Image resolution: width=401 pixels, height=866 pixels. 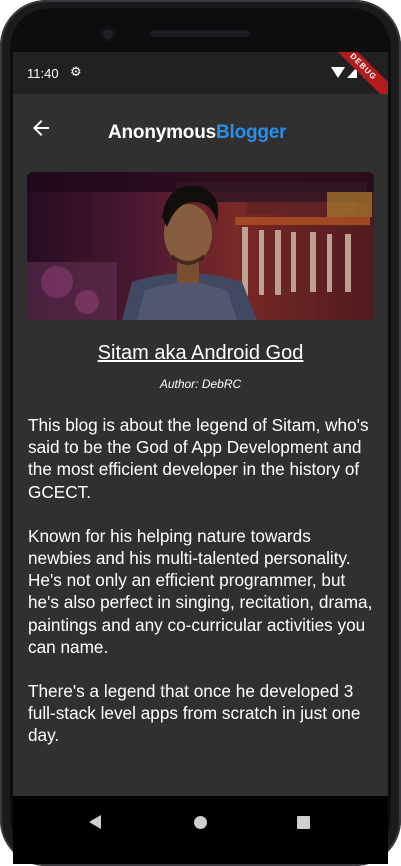 What do you see at coordinates (251, 132) in the screenshot?
I see `app-title-blogger: Blogger` at bounding box center [251, 132].